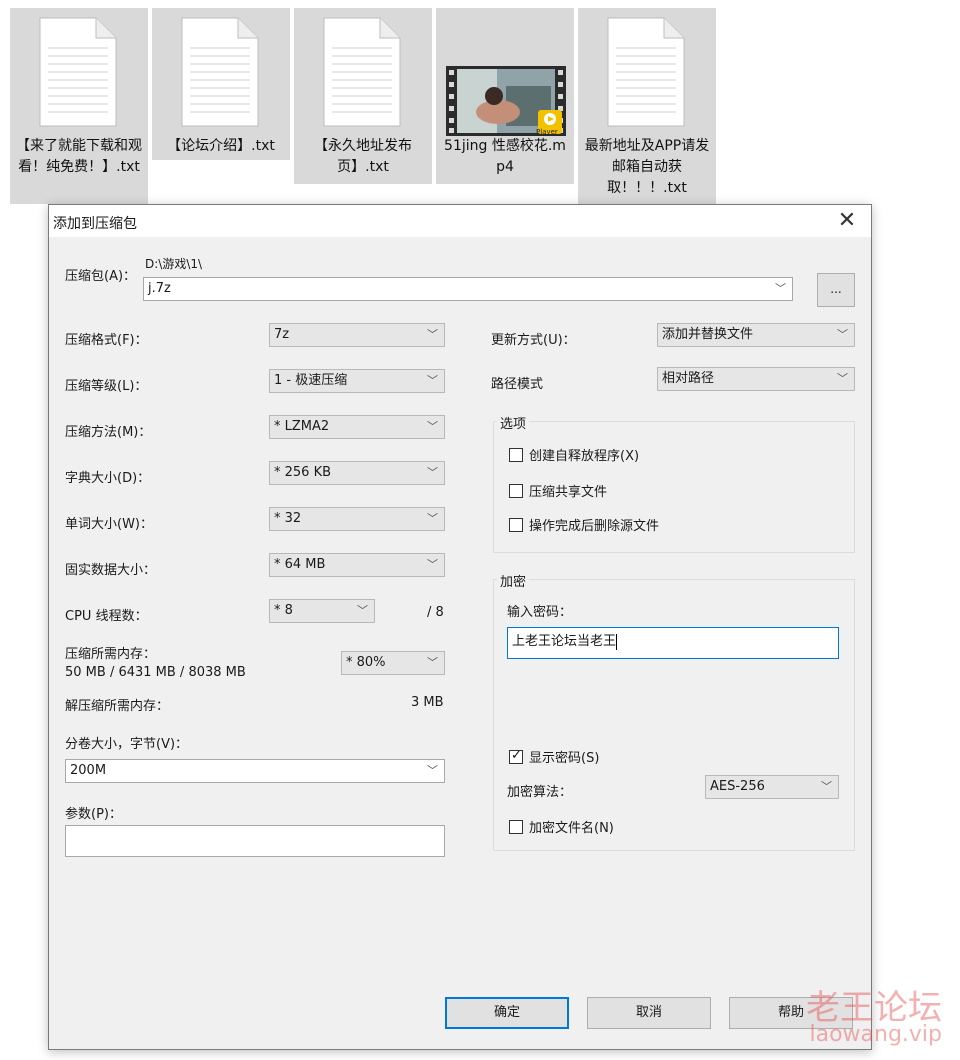  What do you see at coordinates (584, 456) in the screenshot?
I see `sfx-label: 创建自释放程序(X)` at bounding box center [584, 456].